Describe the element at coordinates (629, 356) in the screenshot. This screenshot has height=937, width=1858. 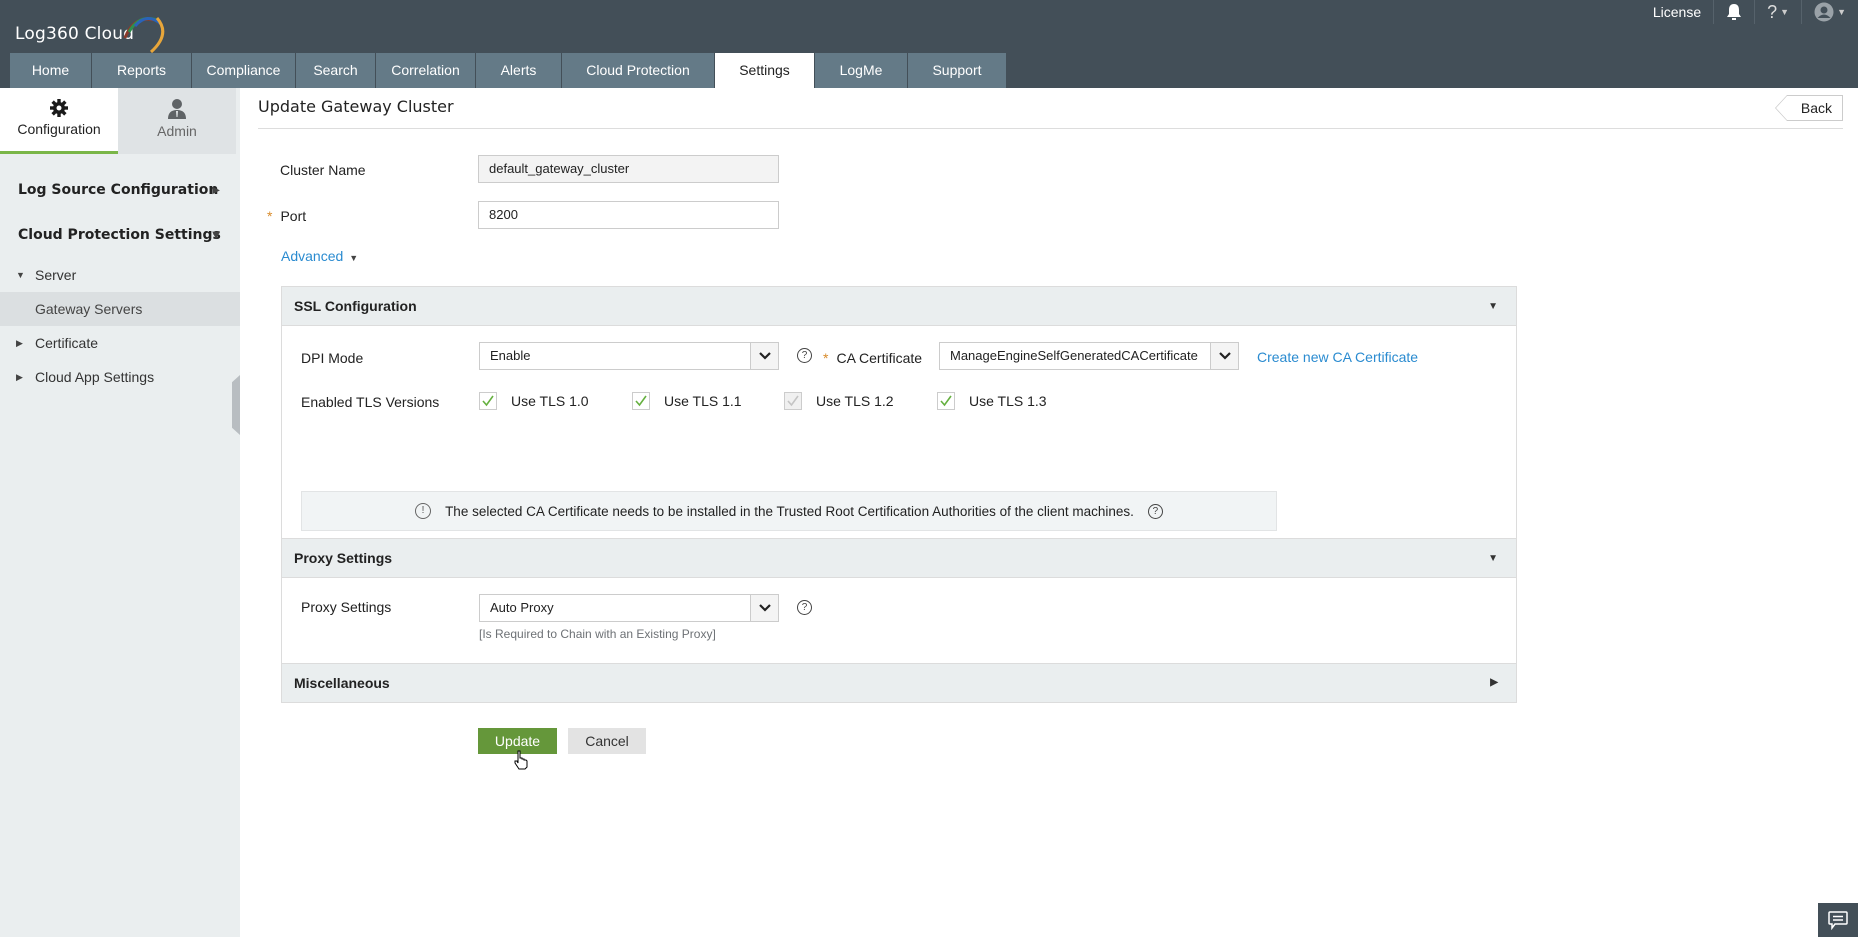
I see `dpi-mode-select: Enable` at that location.